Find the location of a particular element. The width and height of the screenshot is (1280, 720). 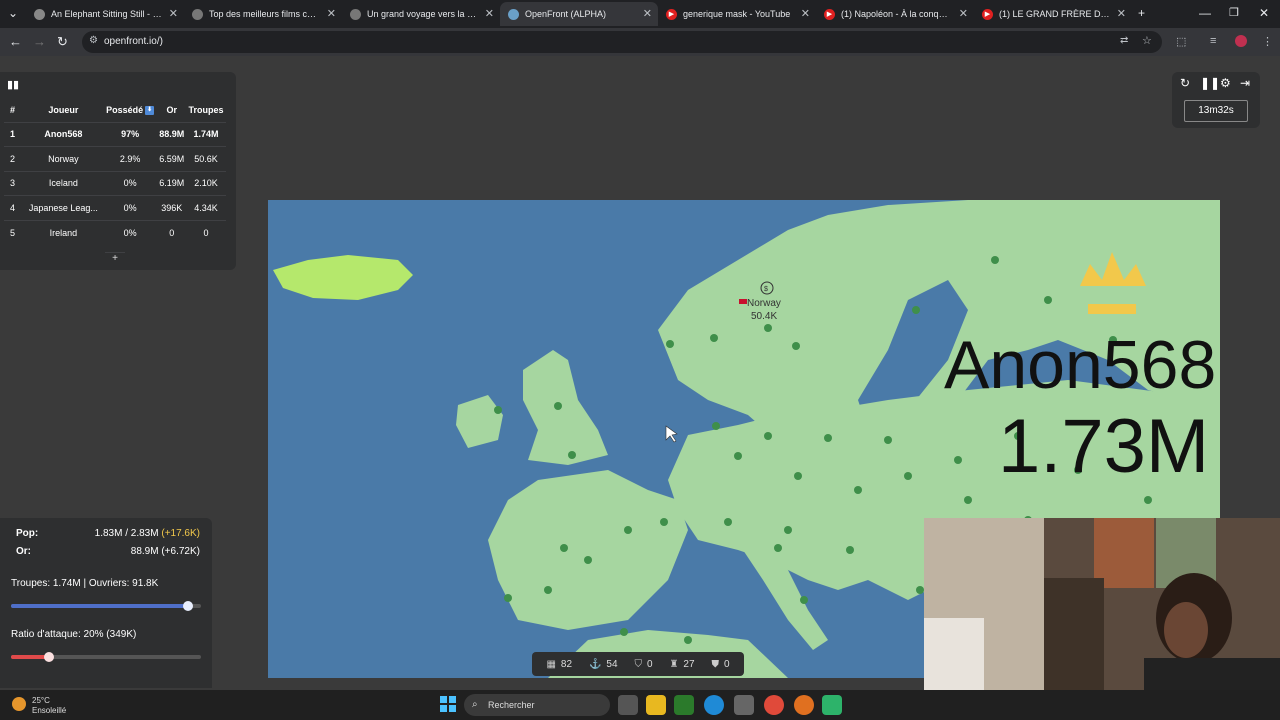

window-close-icon: ✕ is located at coordinates (1264, 13).